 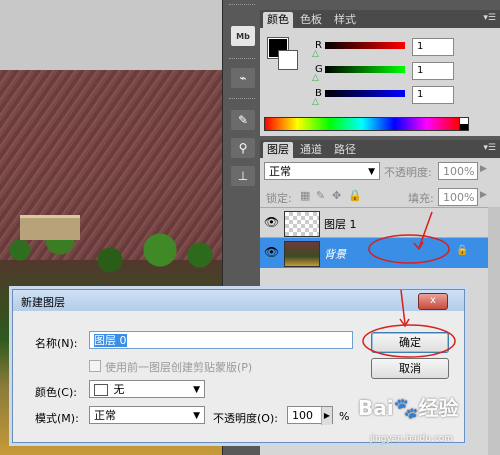 I want to click on arrow-head-icon, so click(x=418, y=246).